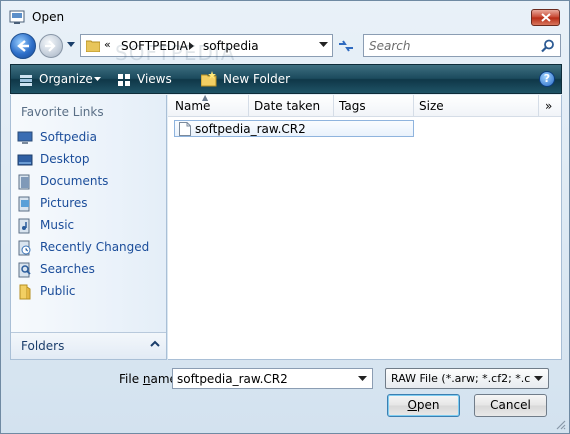 This screenshot has height=434, width=570. I want to click on file-name-input, so click(264, 378).